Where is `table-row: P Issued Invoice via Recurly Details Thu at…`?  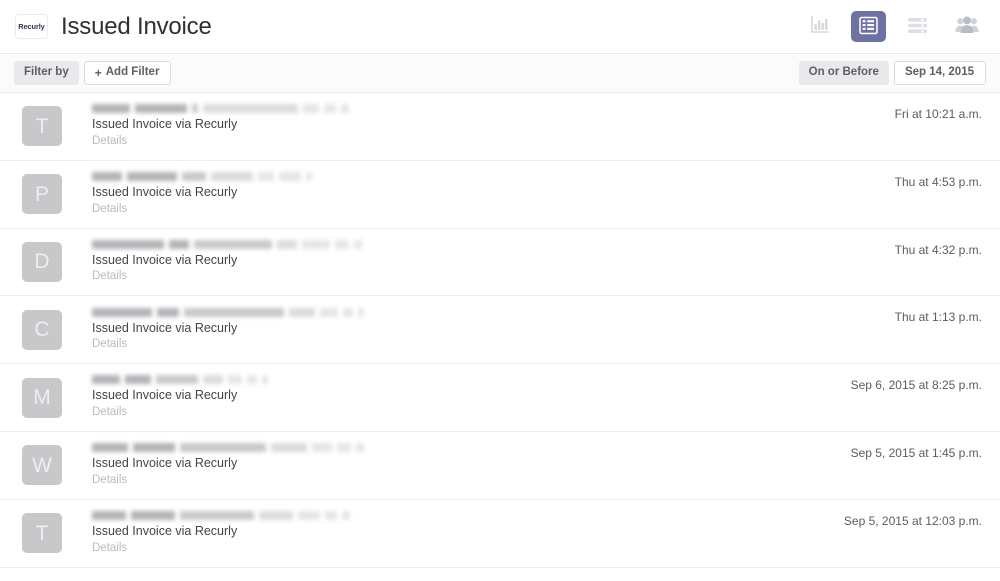 table-row: P Issued Invoice via Recurly Details Thu at… is located at coordinates (500, 195).